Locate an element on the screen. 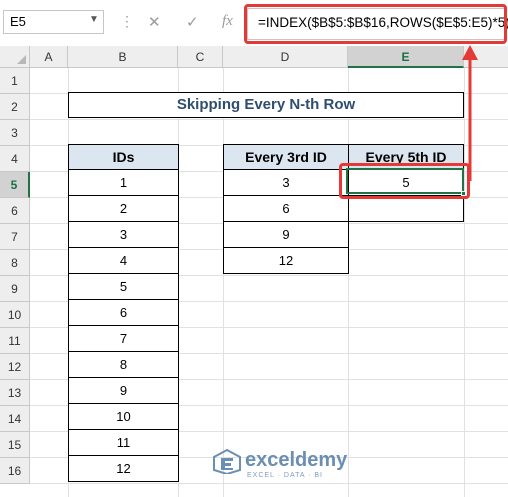 Image resolution: width=508 pixels, height=497 pixels. watermark-name: exceldemy is located at coordinates (296, 460).